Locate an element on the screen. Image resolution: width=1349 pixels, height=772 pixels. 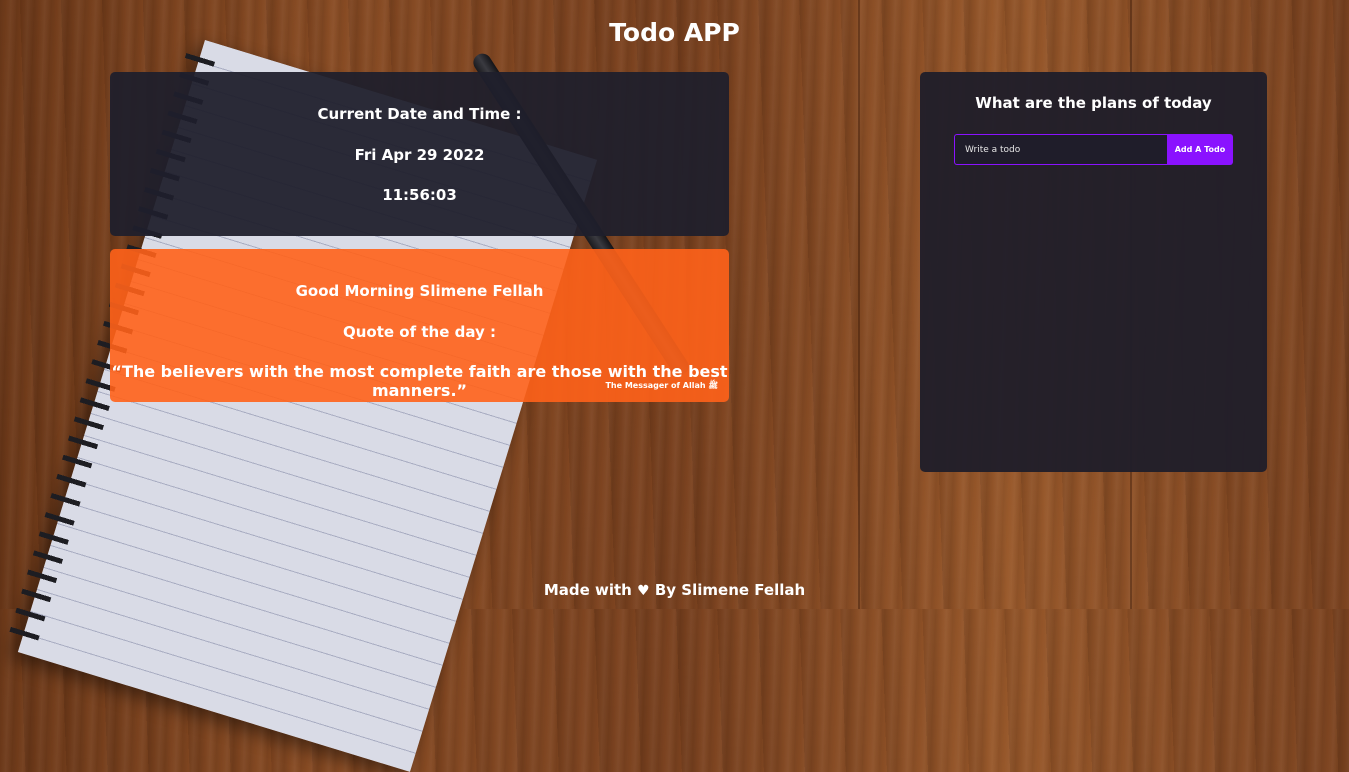
greeting-text: Good Morning Slimene Fellah is located at coordinates (419, 291).